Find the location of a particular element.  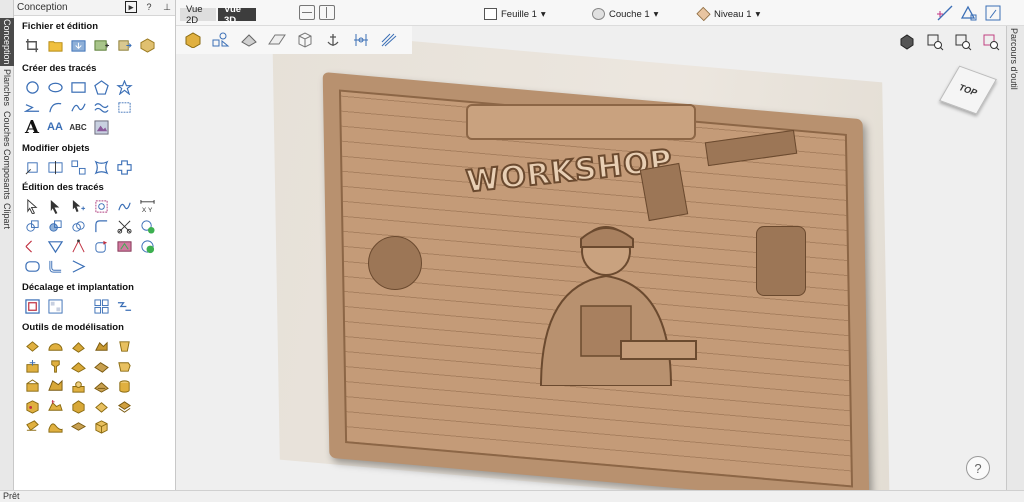

view-cube: TOP is located at coordinates (968, 90).